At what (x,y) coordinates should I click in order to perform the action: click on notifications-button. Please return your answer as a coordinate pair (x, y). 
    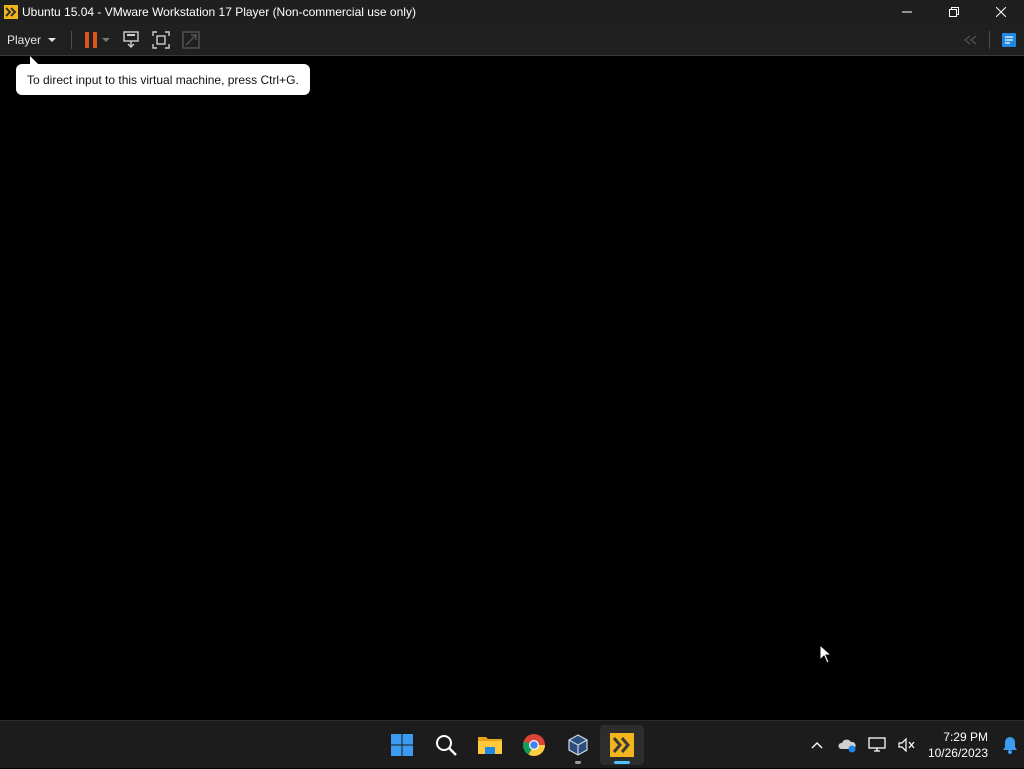
    Looking at the image, I should click on (1010, 745).